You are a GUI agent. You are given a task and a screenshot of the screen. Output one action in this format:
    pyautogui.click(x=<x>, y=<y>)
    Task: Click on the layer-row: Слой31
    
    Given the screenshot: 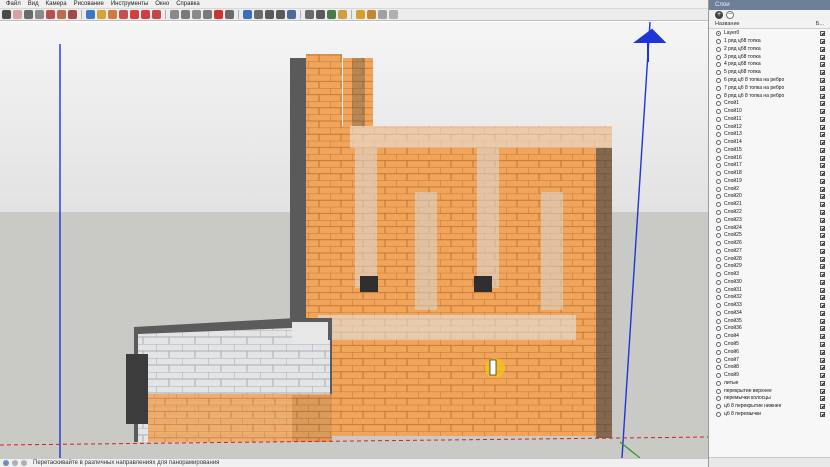 What is the action you would take?
    pyautogui.click(x=769, y=290)
    